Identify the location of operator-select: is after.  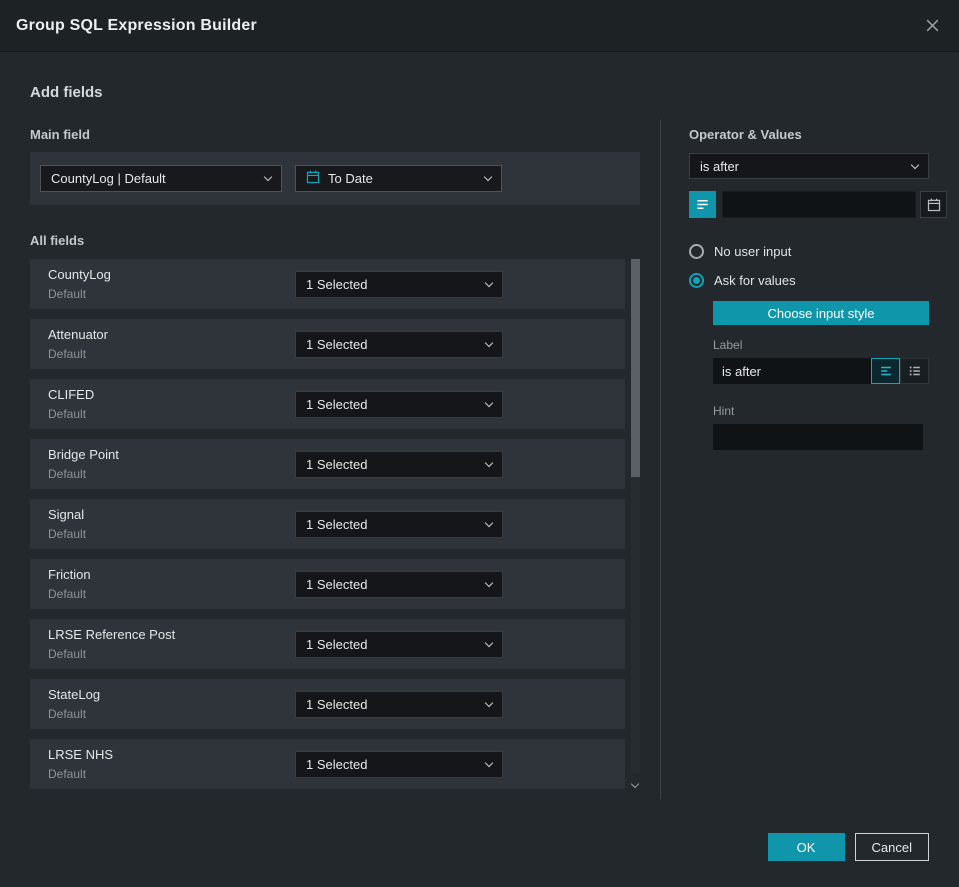
(809, 166).